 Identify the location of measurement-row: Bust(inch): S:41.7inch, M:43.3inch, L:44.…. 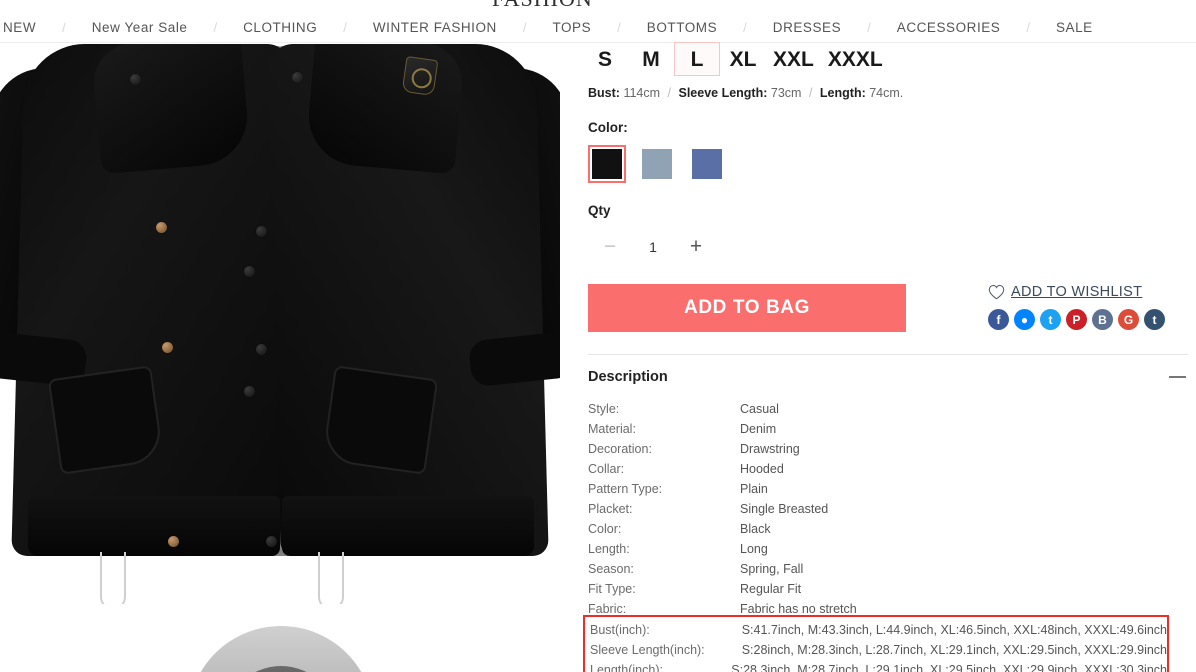
(878, 630).